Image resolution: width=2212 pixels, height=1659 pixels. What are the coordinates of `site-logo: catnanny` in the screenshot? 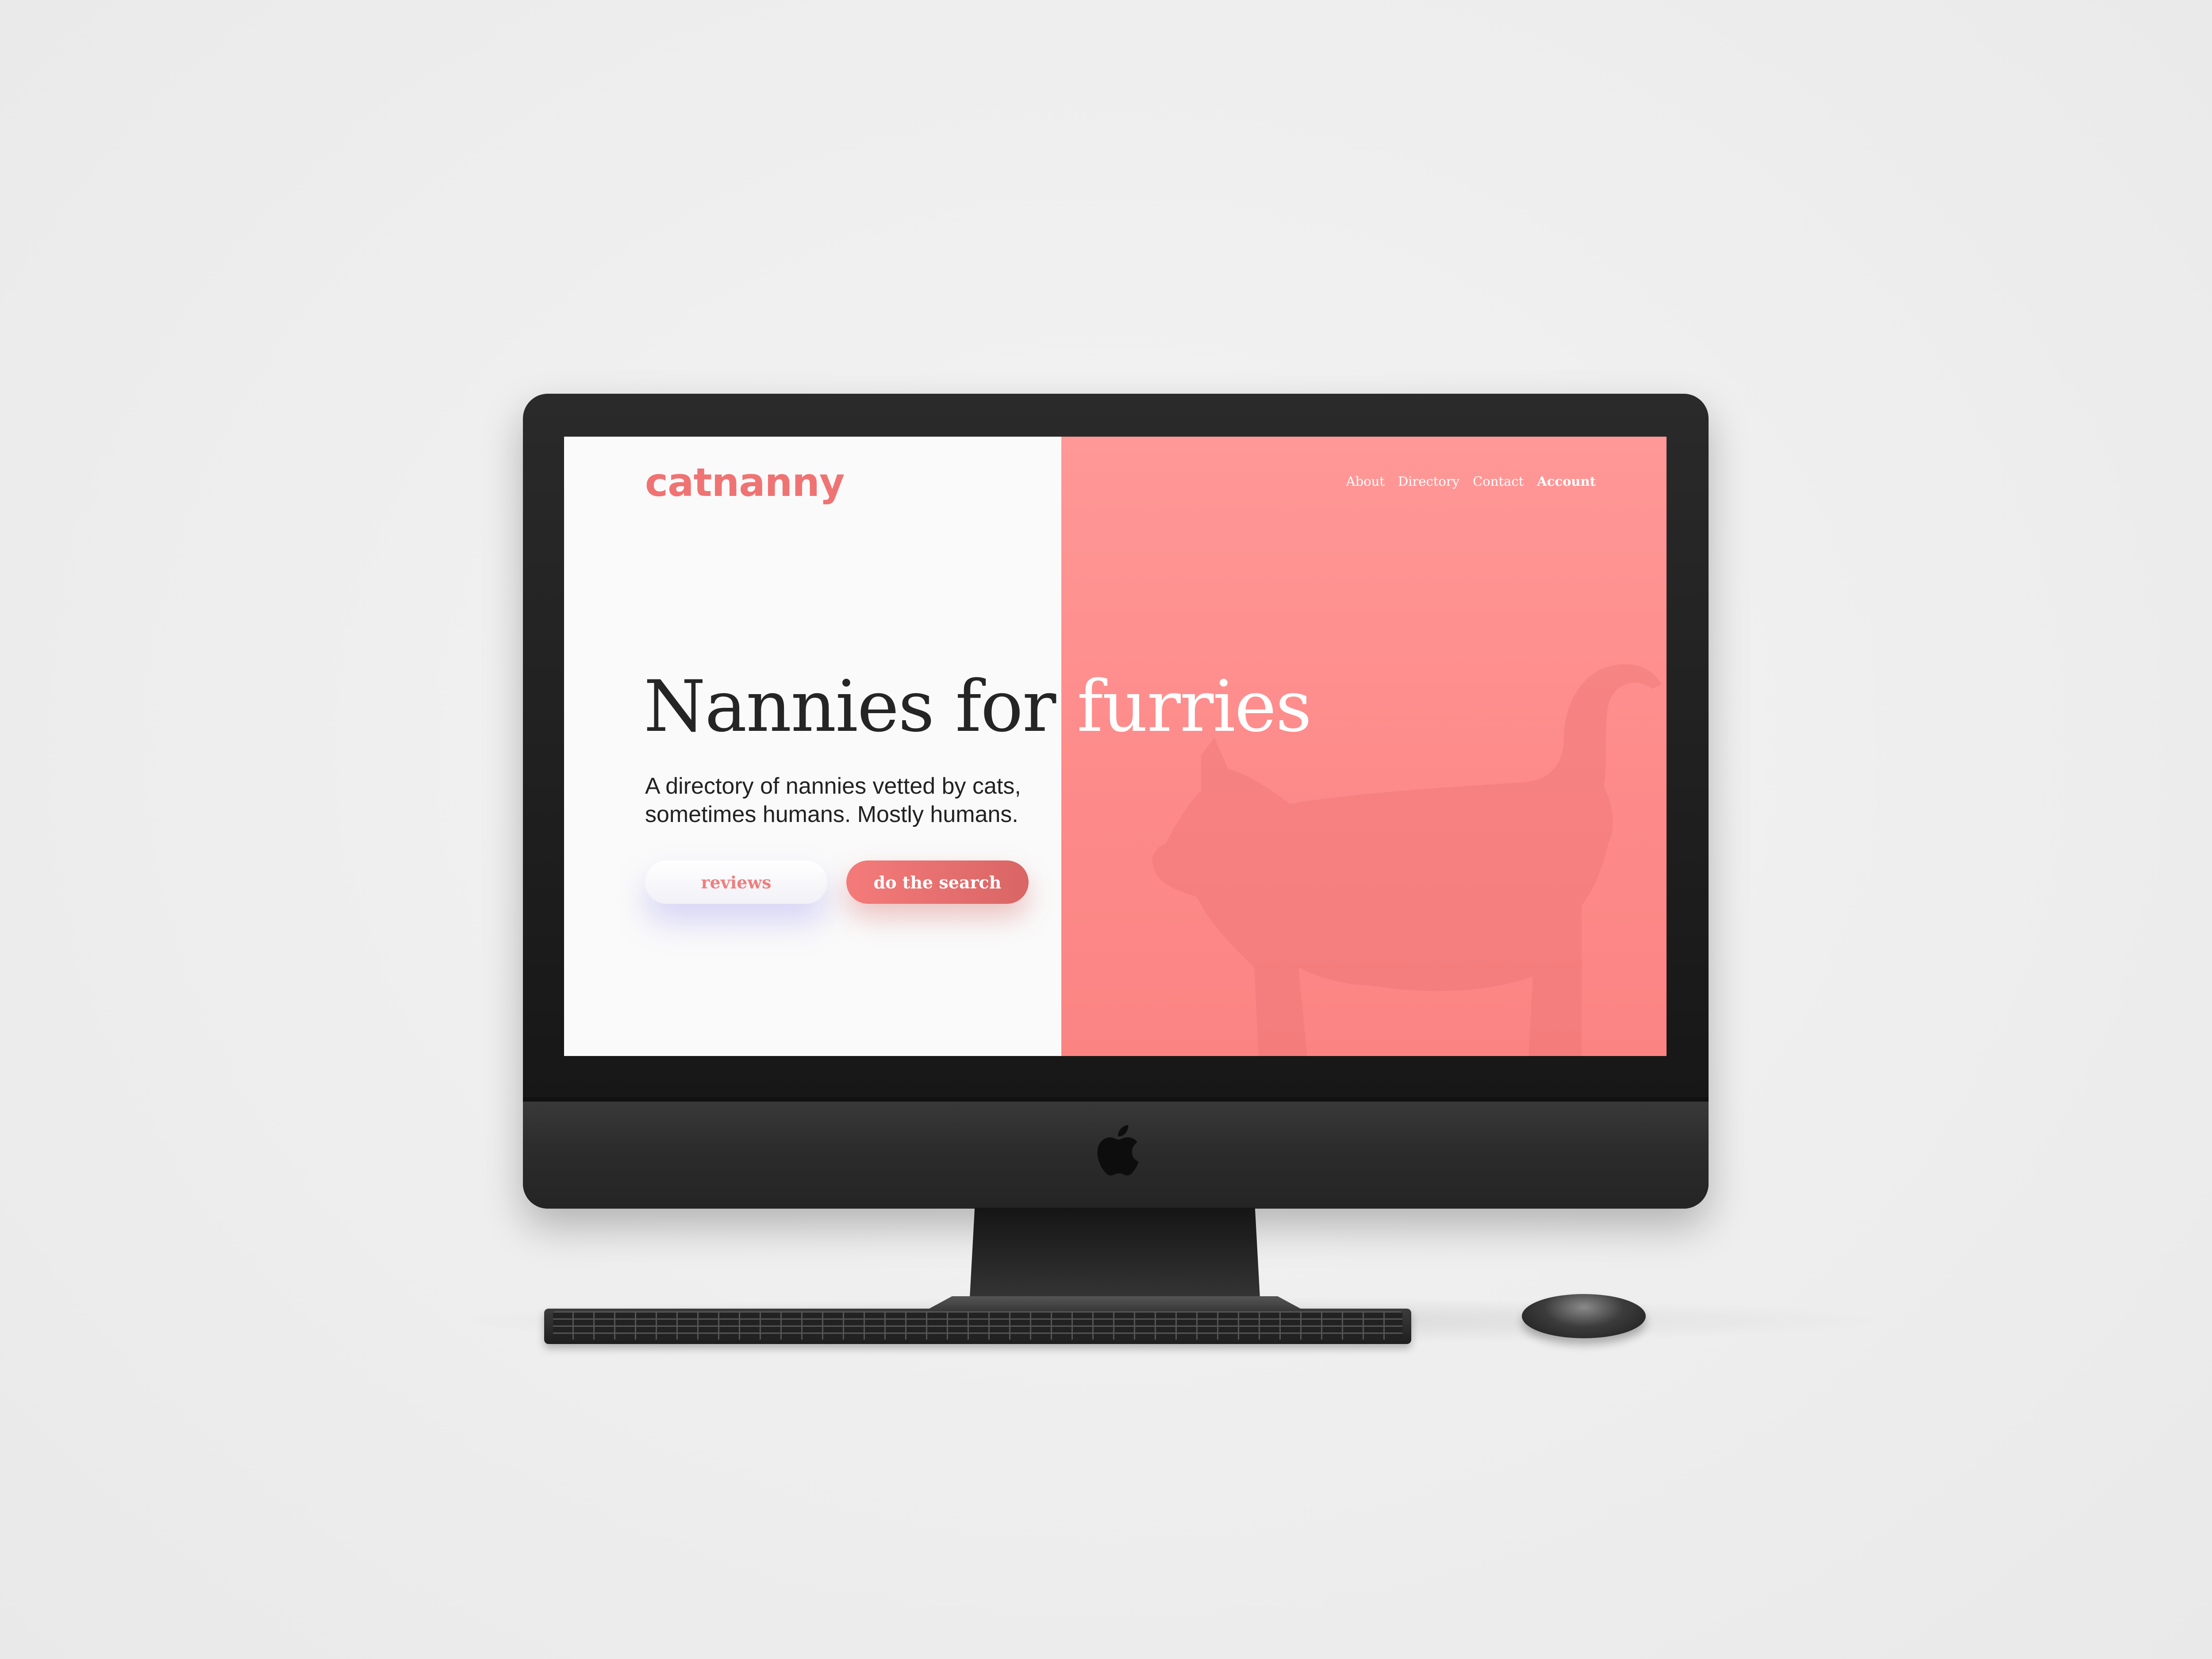 It's located at (745, 483).